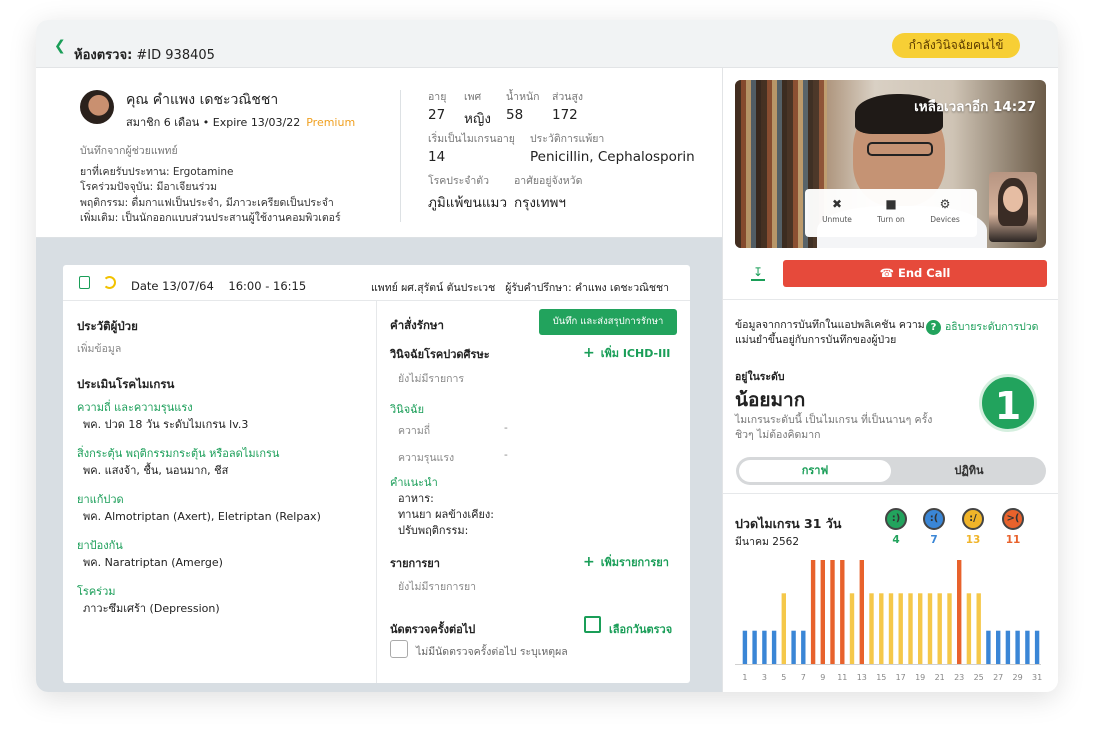 This screenshot has width=1094, height=742. I want to click on eval-label-prevention: ยาป้องกัน, so click(100, 545).